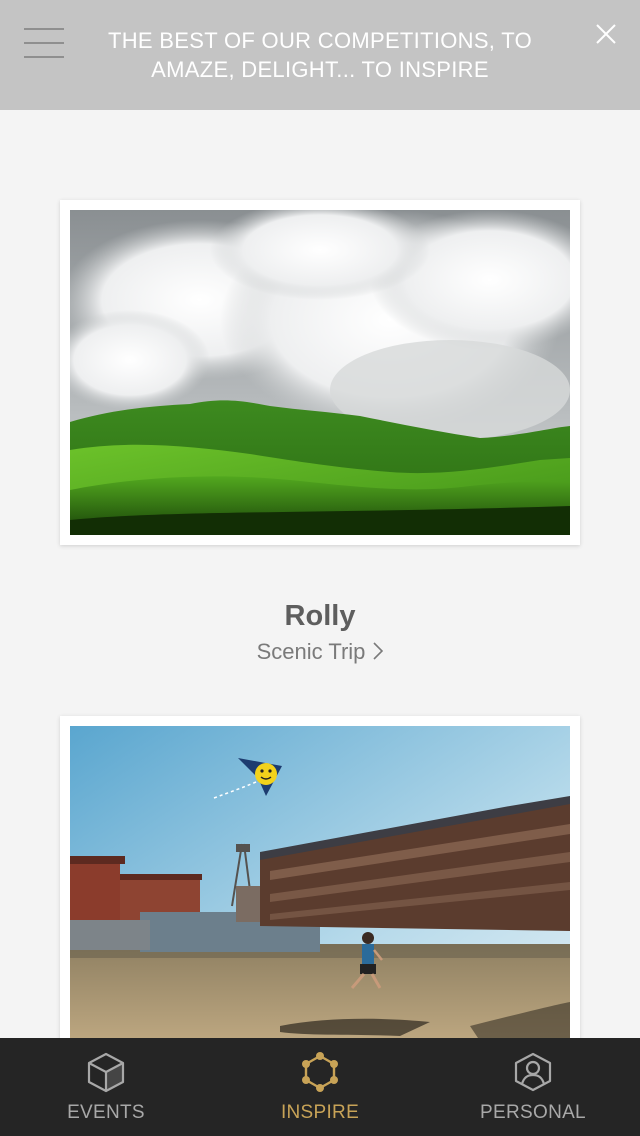 The image size is (640, 1136). I want to click on tab-events: EVENTS, so click(106, 1087).